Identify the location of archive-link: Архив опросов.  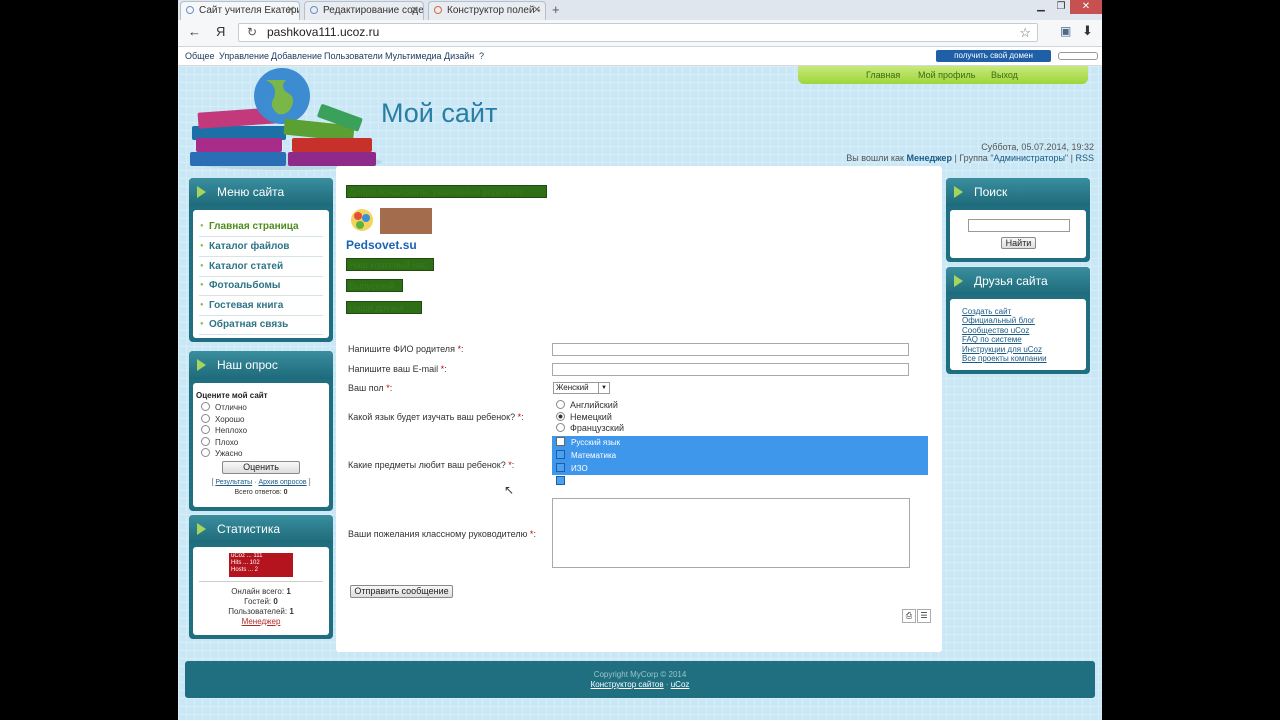
(282, 482).